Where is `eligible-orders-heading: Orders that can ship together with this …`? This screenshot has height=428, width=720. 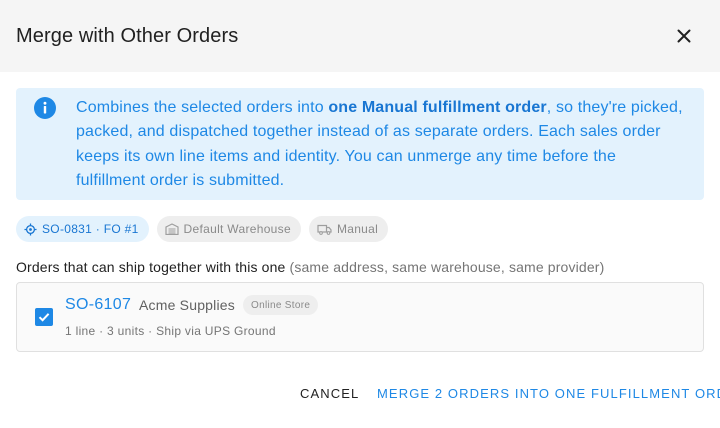 eligible-orders-heading: Orders that can ship together with this … is located at coordinates (310, 267).